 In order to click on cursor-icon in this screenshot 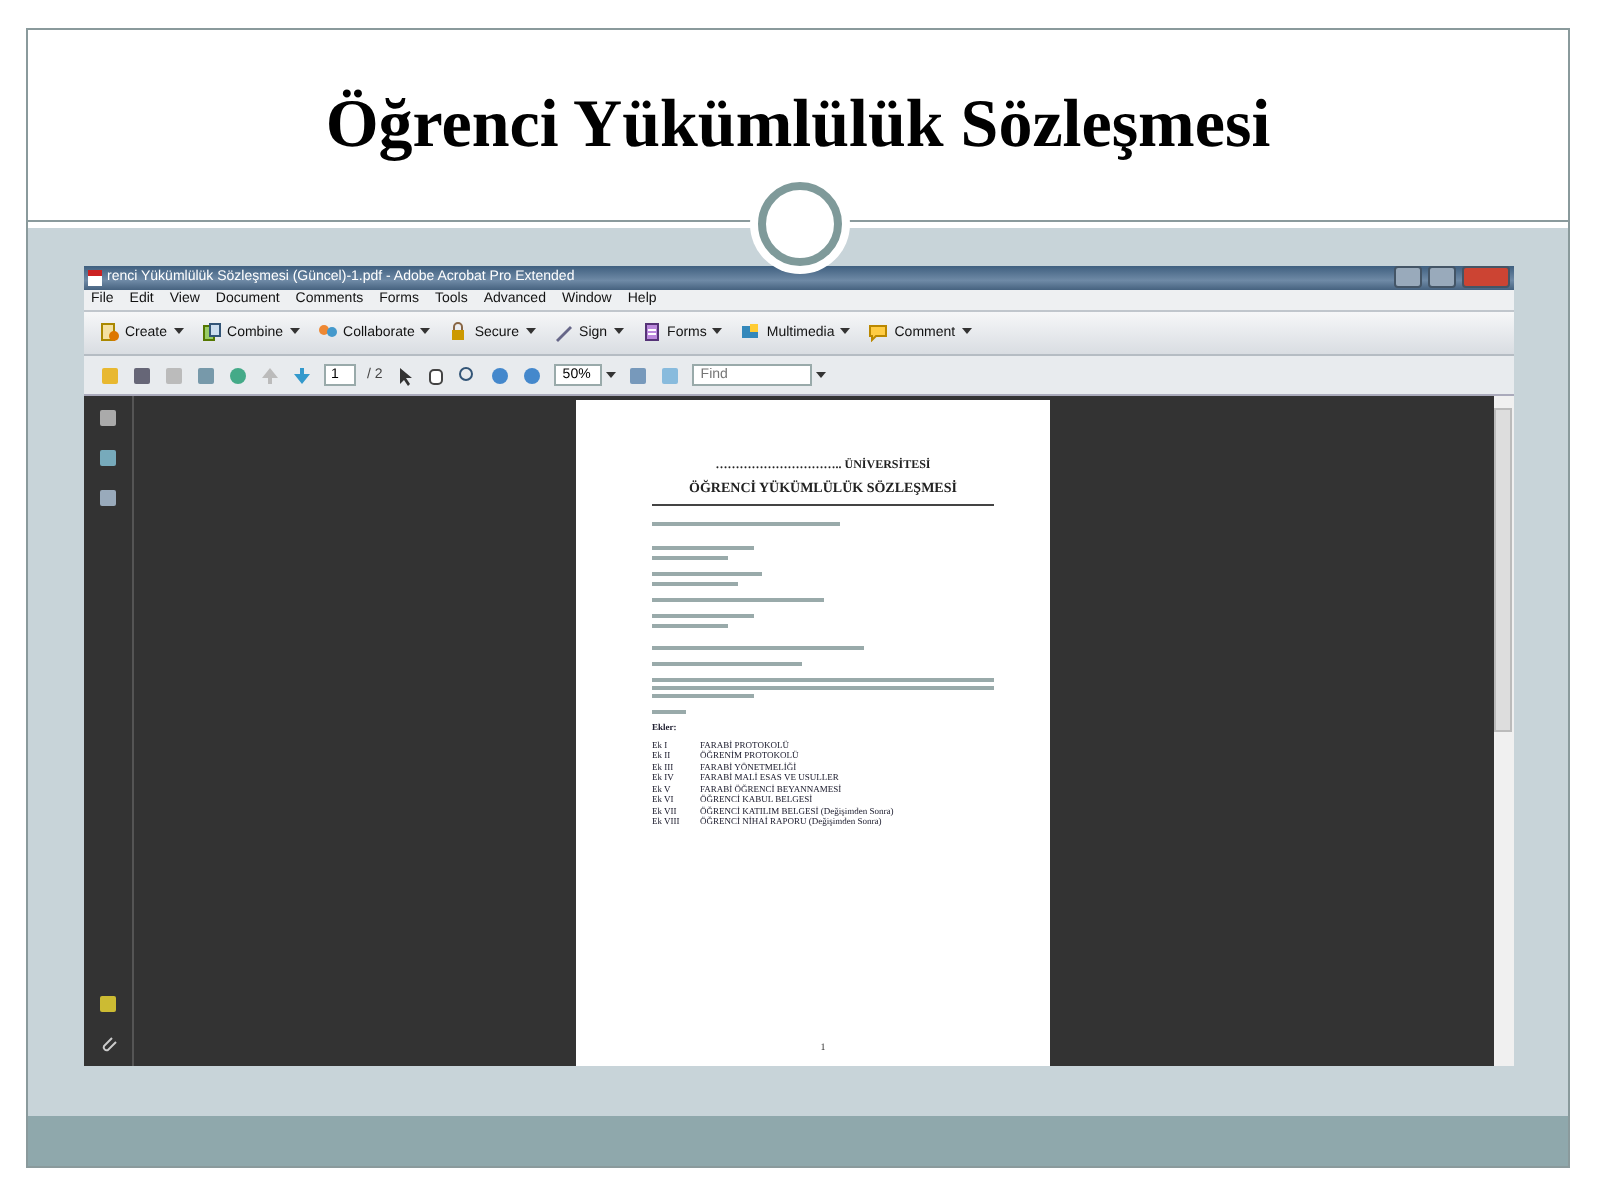, I will do `click(404, 375)`.